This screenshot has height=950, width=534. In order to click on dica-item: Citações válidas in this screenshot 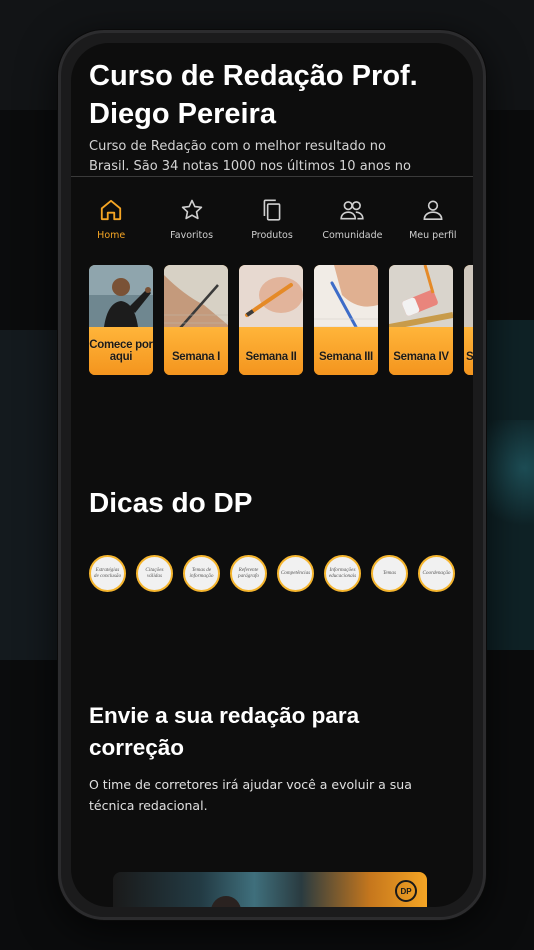, I will do `click(154, 573)`.